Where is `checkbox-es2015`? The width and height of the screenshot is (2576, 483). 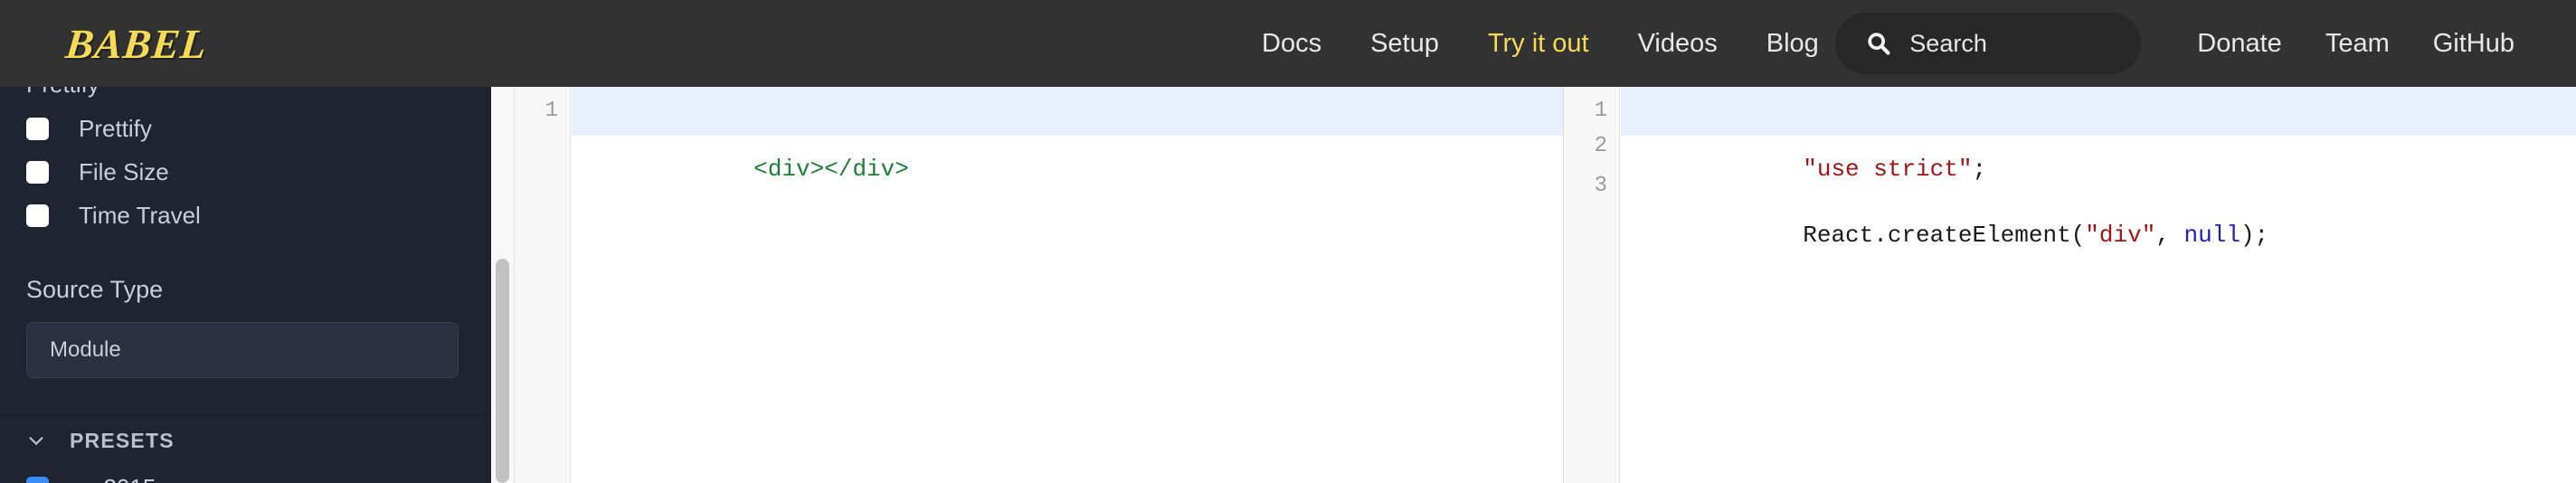 checkbox-es2015 is located at coordinates (37, 480).